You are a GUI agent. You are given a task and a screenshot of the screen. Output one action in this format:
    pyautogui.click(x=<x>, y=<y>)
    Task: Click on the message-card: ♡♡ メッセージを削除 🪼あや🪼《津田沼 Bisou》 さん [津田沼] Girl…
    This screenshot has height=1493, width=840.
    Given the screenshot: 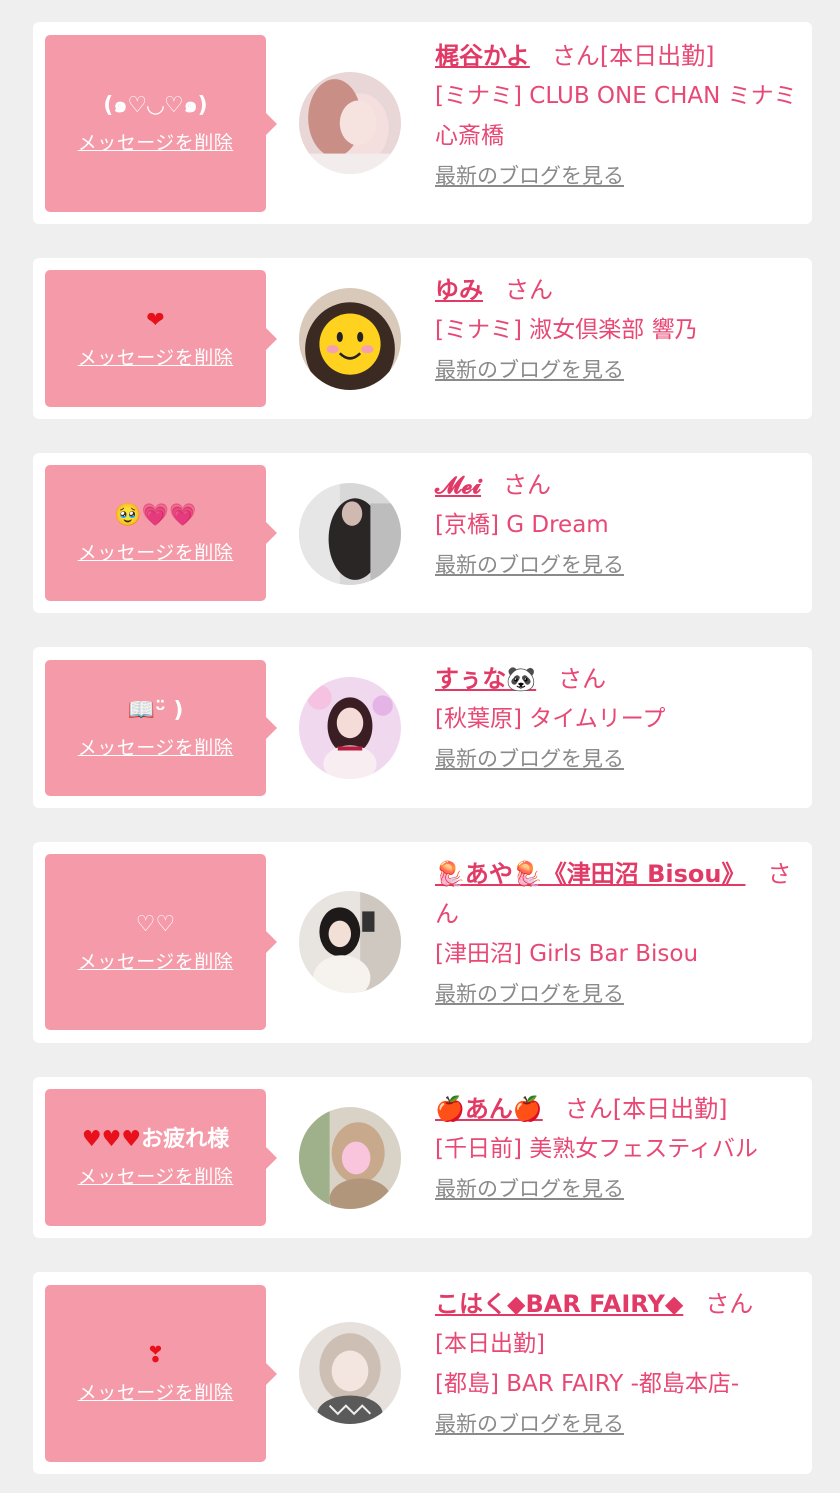 What is the action you would take?
    pyautogui.click(x=422, y=942)
    